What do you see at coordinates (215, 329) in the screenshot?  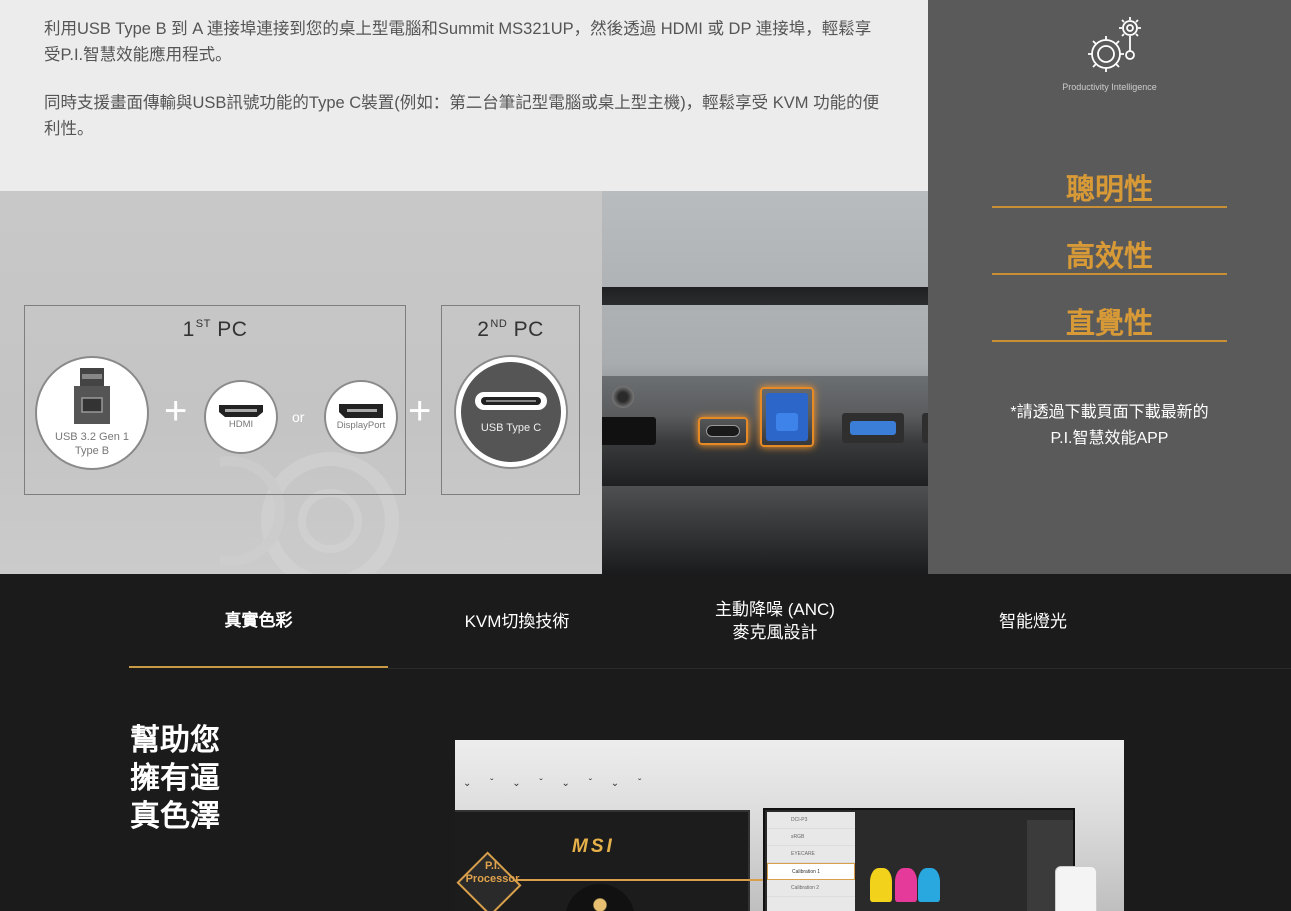 I see `first-pc-title: 1ST PC` at bounding box center [215, 329].